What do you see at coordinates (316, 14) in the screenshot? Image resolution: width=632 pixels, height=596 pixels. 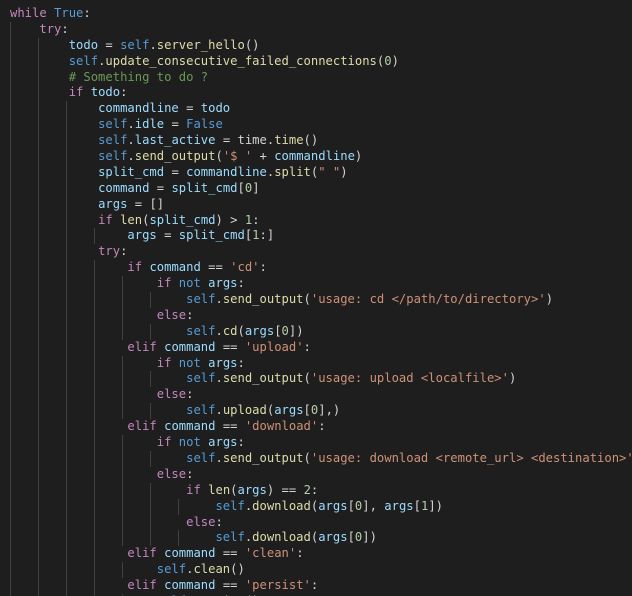 I see `code-line: while True:` at bounding box center [316, 14].